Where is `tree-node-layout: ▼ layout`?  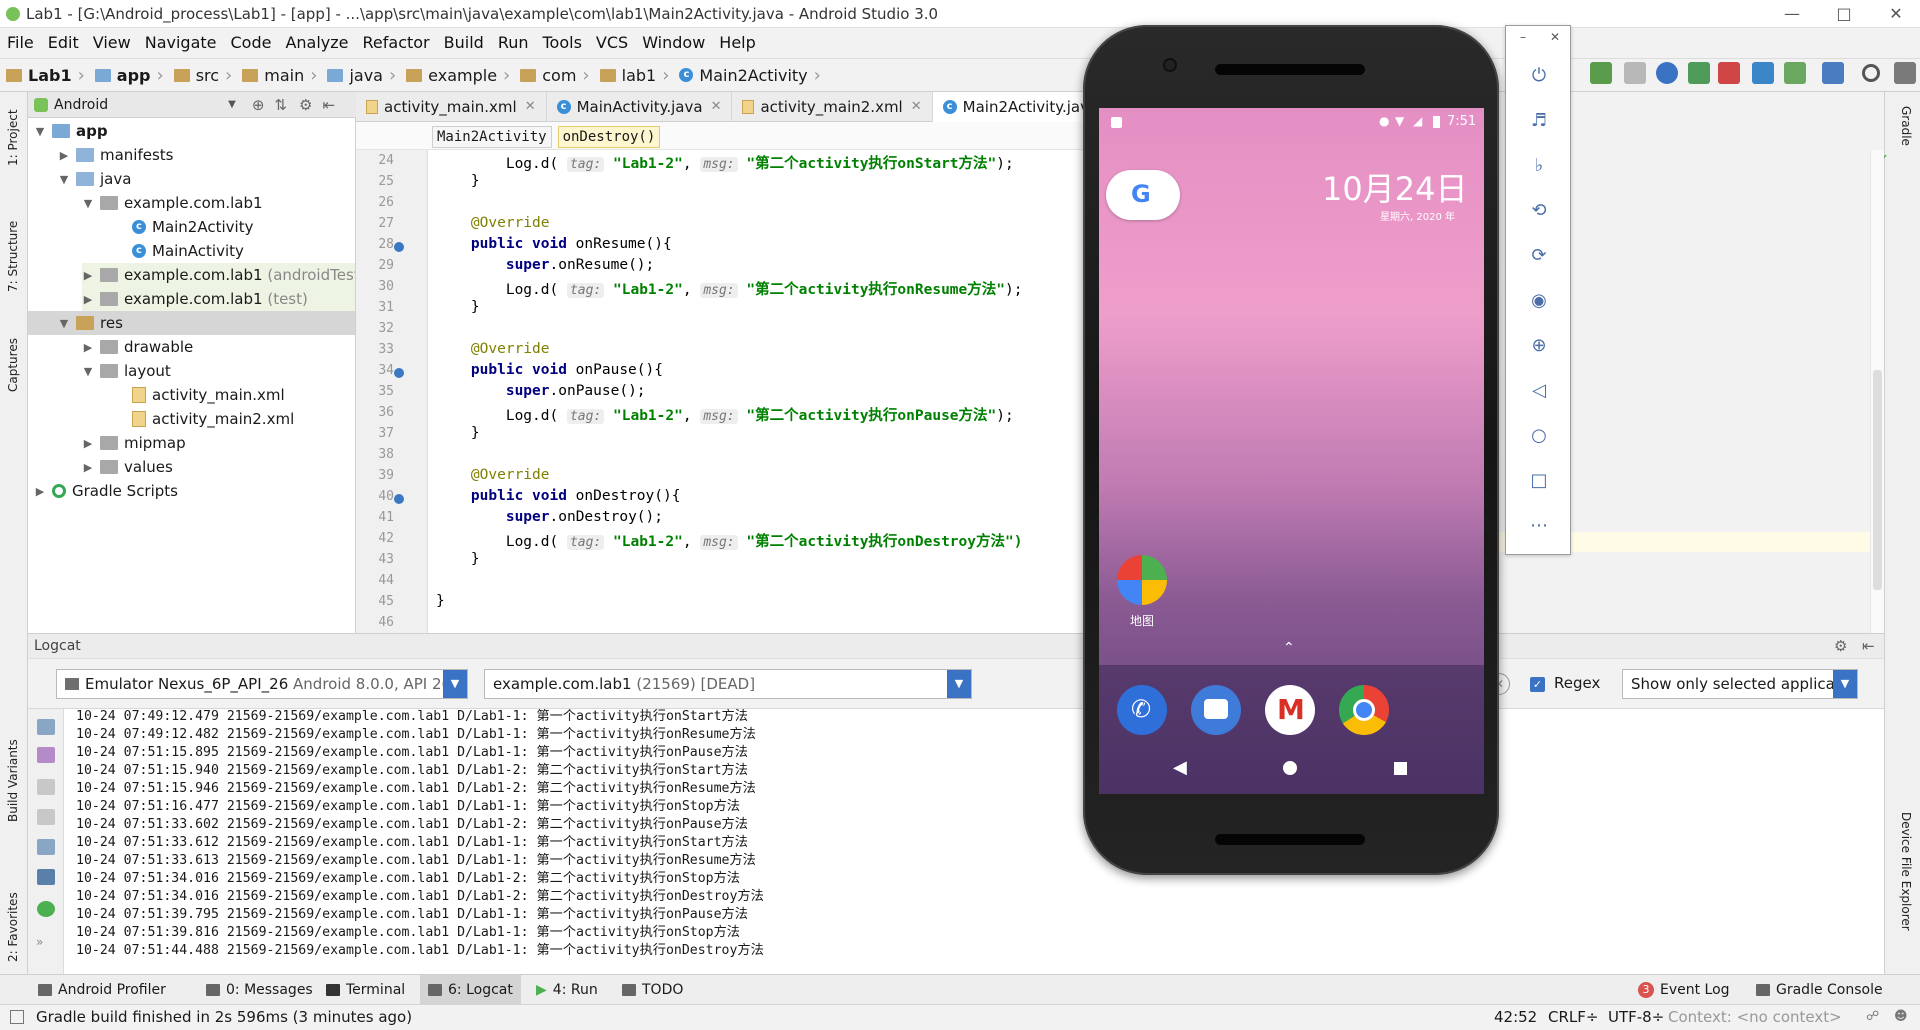 tree-node-layout: ▼ layout is located at coordinates (126, 371).